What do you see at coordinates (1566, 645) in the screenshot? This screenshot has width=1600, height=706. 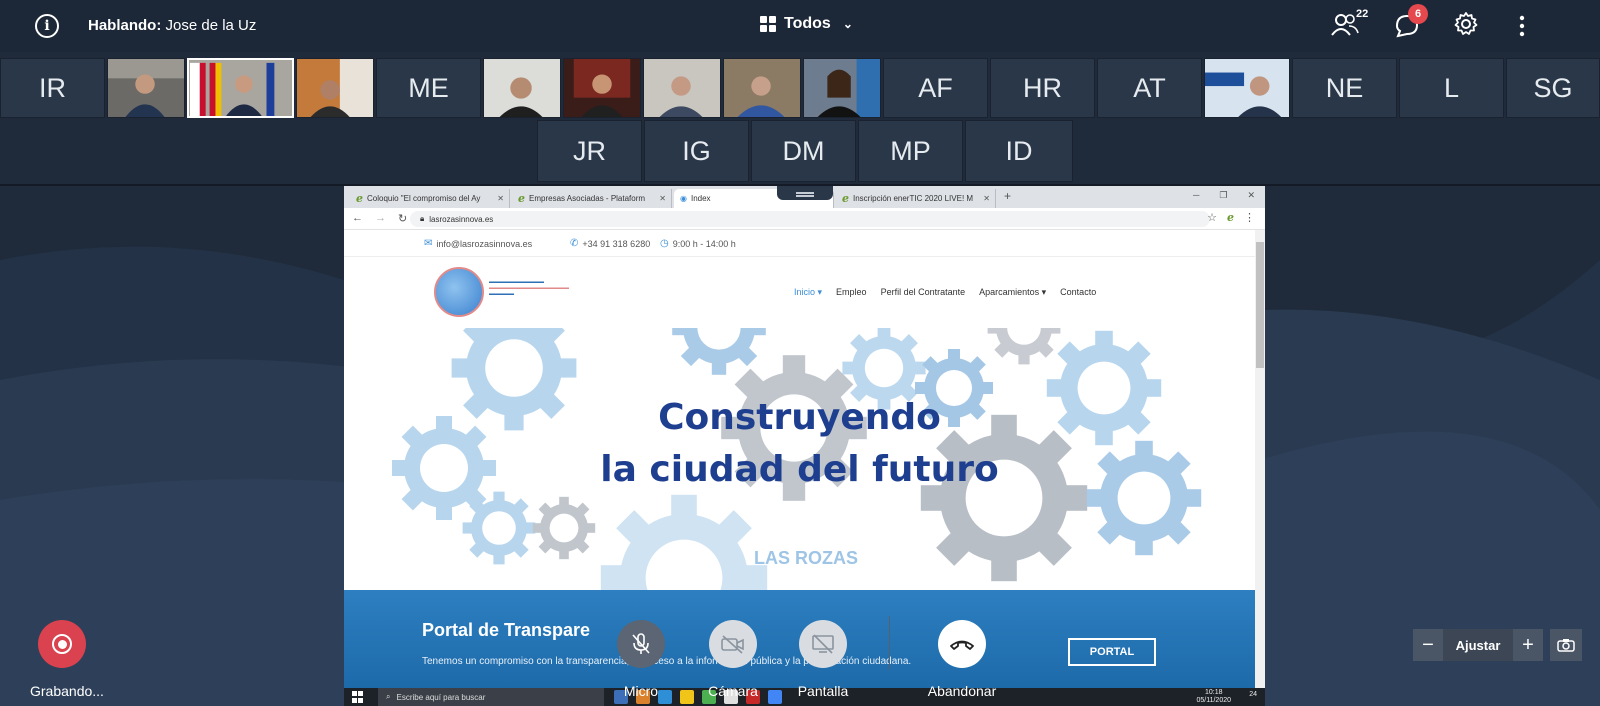 I see `snapshot-button` at bounding box center [1566, 645].